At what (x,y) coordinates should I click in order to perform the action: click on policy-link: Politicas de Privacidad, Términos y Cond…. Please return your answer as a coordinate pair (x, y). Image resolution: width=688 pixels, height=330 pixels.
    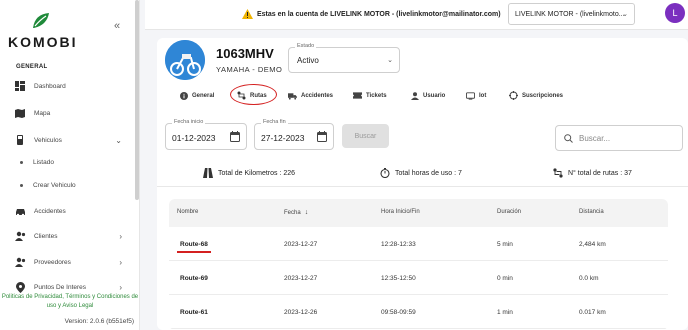
    Looking at the image, I should click on (70, 302).